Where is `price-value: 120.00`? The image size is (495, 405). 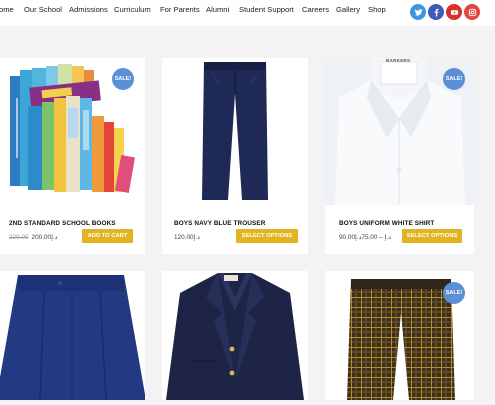 price-value: 120.00 is located at coordinates (184, 237).